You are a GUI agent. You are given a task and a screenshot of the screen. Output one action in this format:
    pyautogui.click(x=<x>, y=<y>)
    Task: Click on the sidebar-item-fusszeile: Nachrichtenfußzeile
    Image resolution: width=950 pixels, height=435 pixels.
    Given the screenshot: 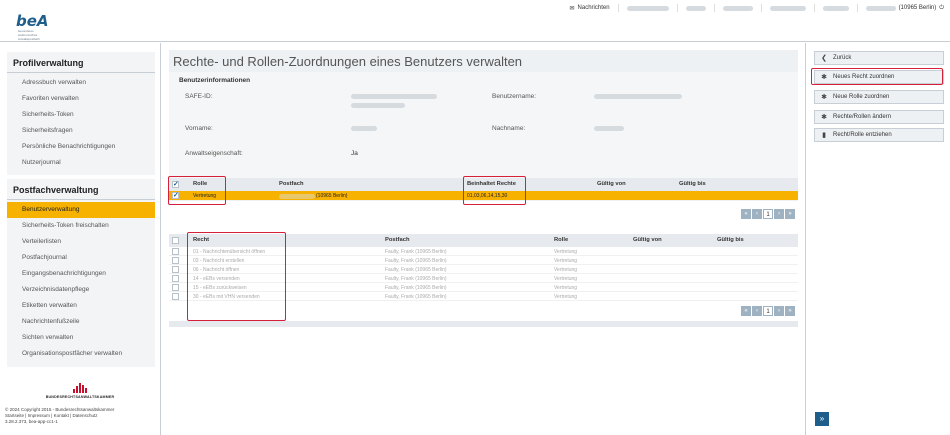 What is the action you would take?
    pyautogui.click(x=81, y=322)
    